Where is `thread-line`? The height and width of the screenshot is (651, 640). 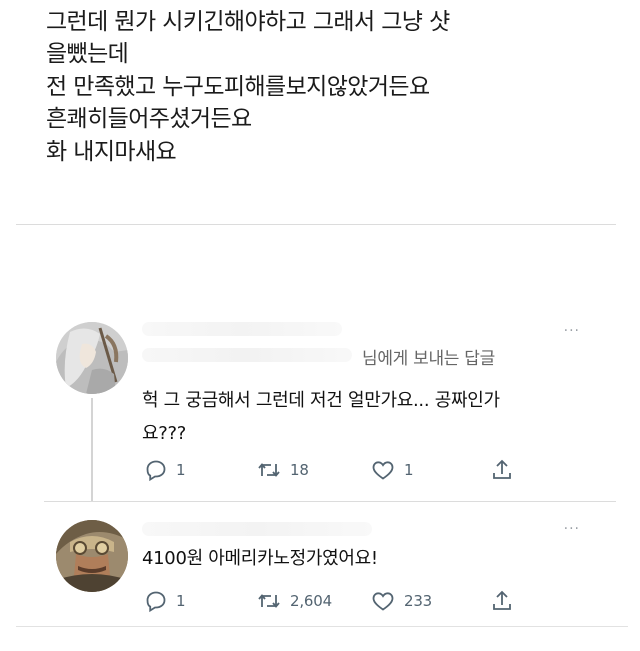
thread-line is located at coordinates (92, 450).